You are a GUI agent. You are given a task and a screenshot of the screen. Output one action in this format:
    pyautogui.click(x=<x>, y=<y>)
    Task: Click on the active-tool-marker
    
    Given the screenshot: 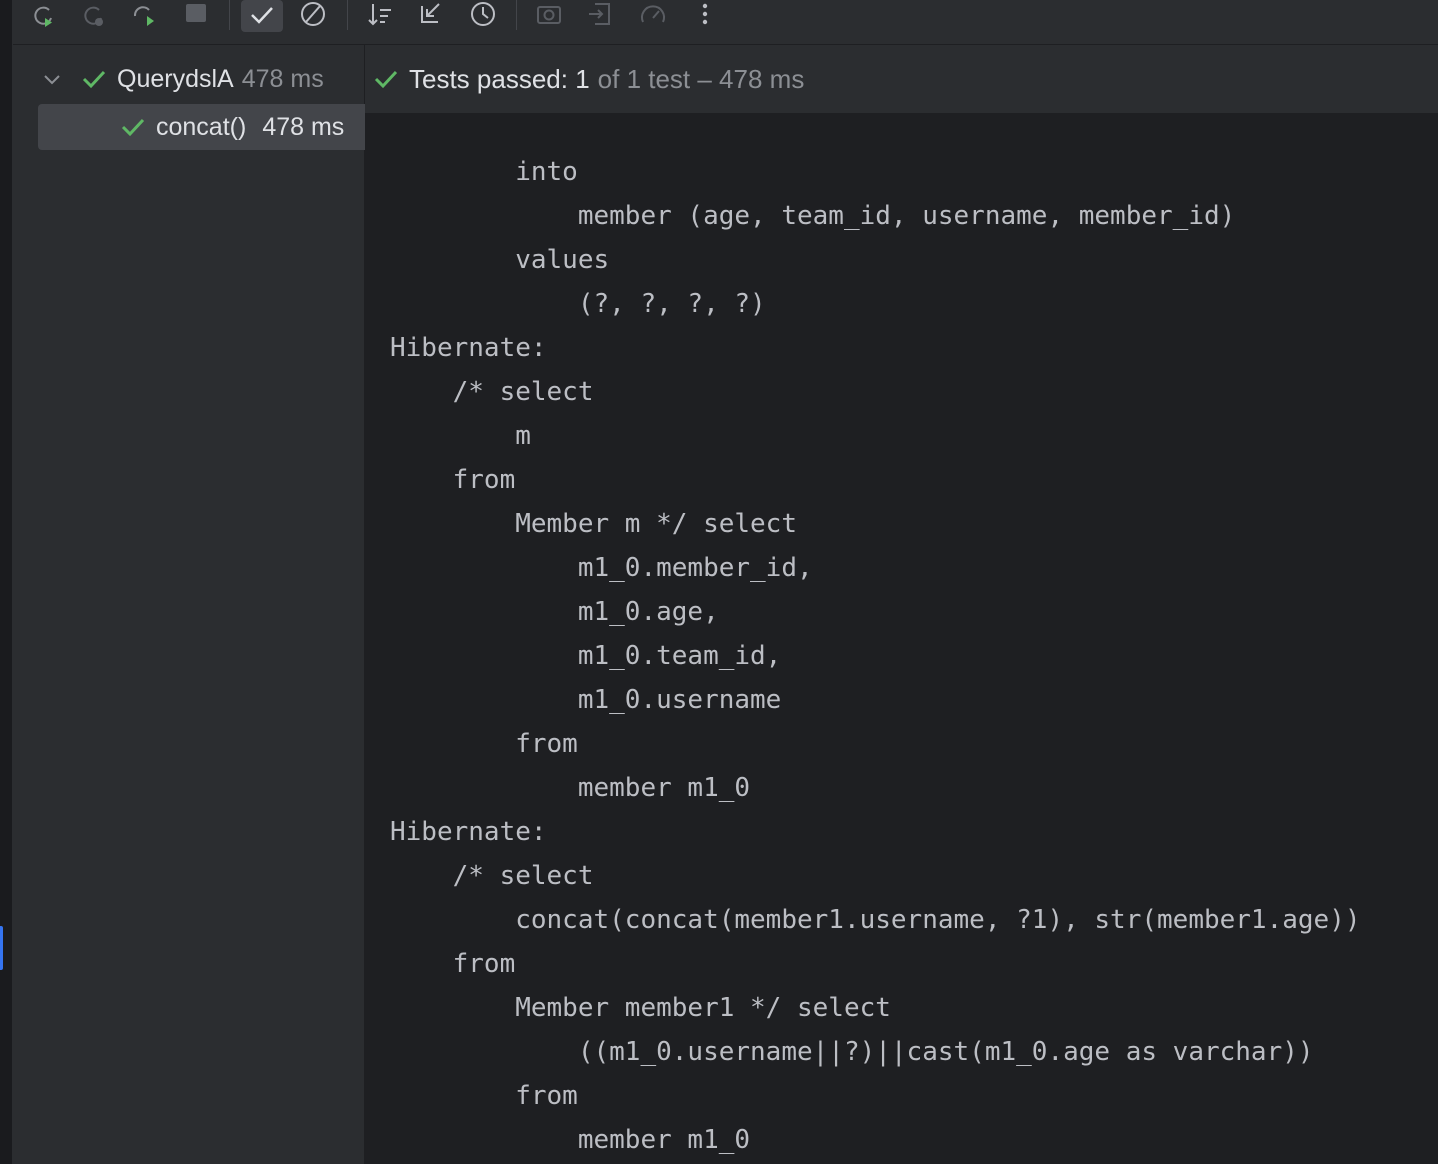 What is the action you would take?
    pyautogui.click(x=1, y=948)
    